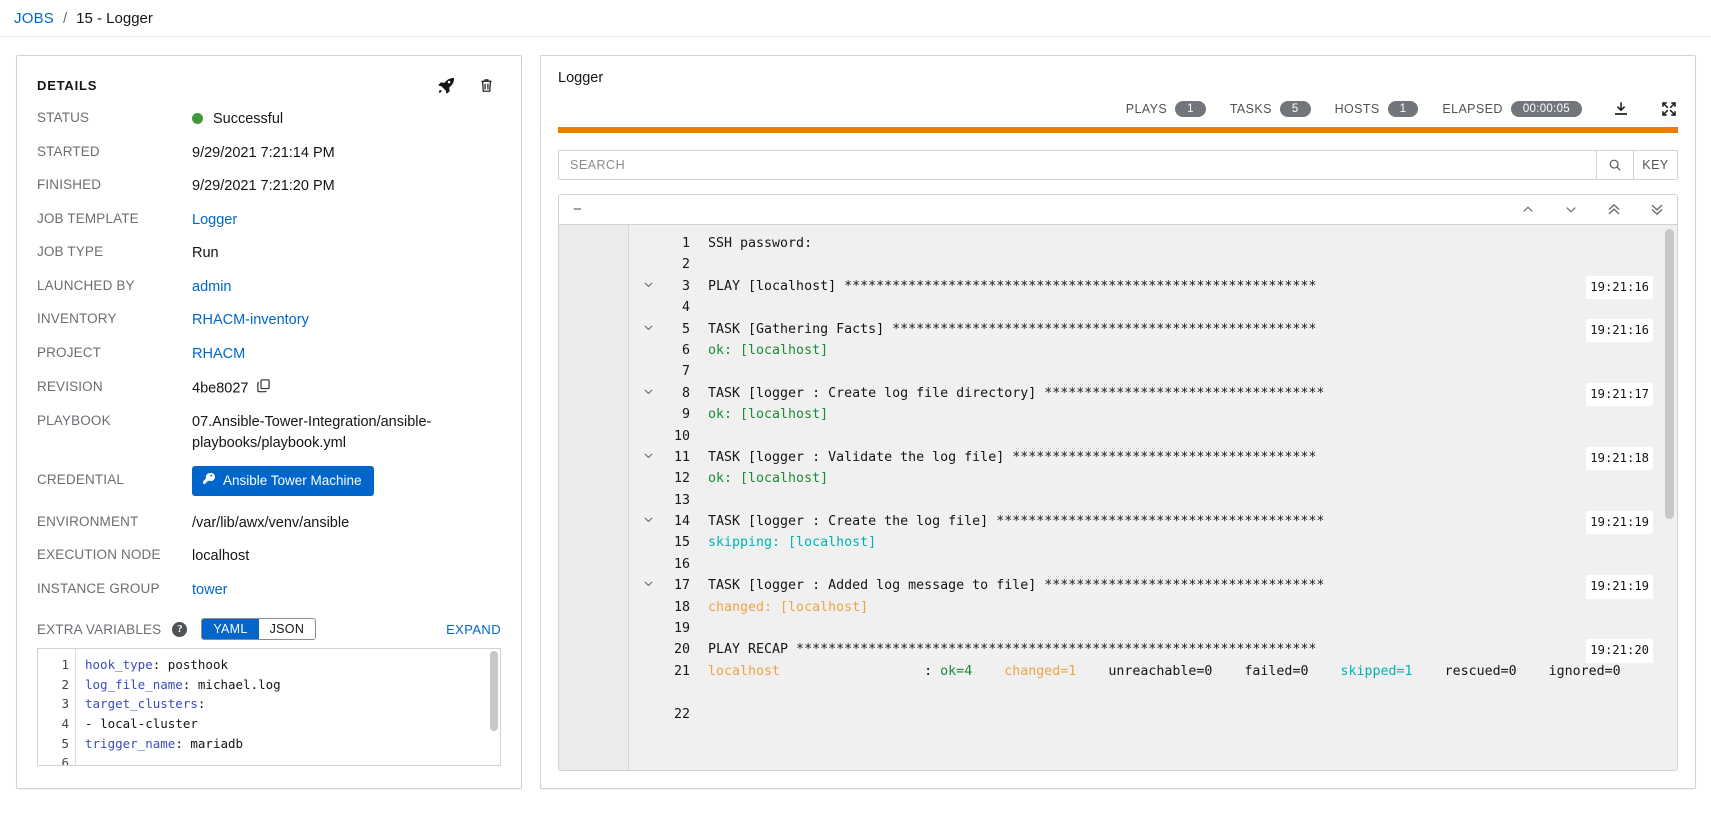  I want to click on code-line: hook_type: posthook, so click(292, 665).